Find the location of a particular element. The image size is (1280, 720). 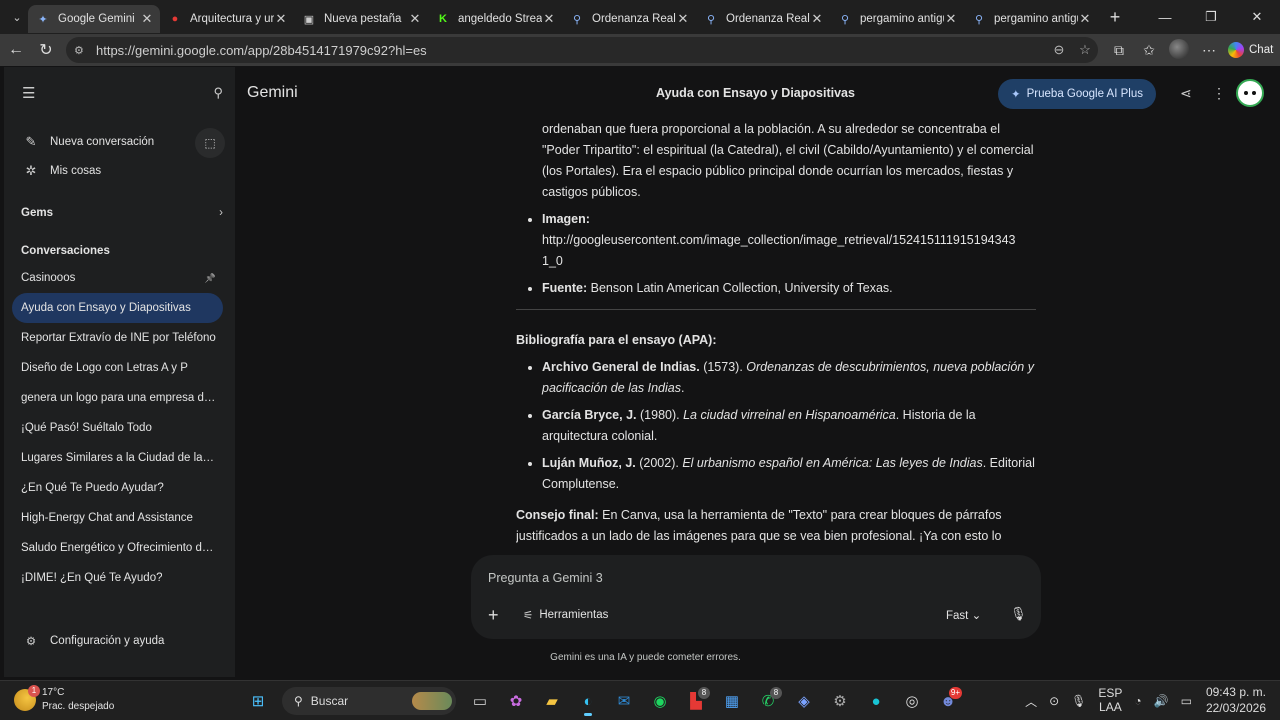

office-icon: ▙ 8 is located at coordinates (696, 701).